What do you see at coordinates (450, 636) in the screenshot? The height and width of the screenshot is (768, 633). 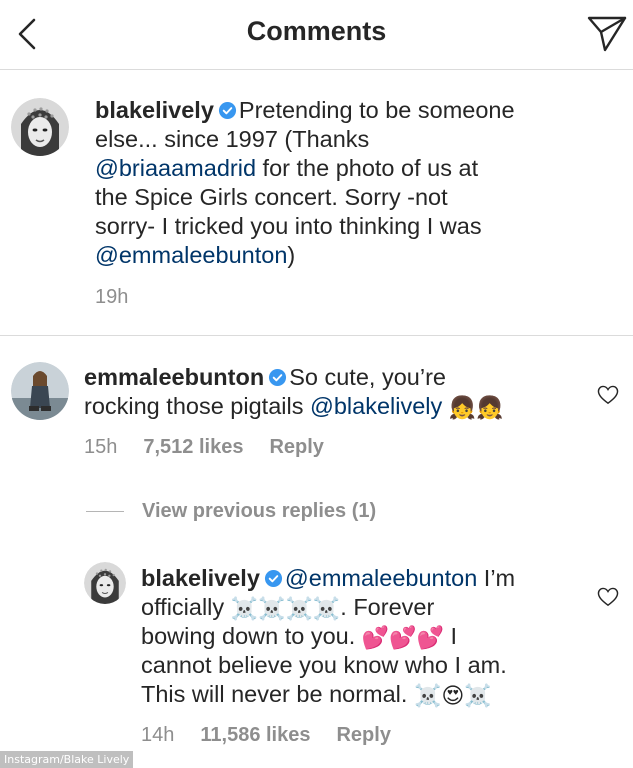 I see `reply-line-3b: I` at bounding box center [450, 636].